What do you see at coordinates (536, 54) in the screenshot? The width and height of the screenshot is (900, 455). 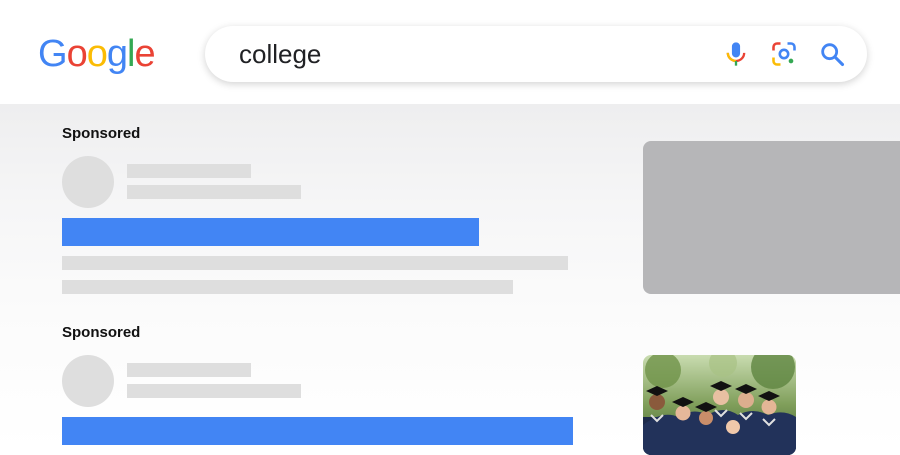 I see `search-box: college` at bounding box center [536, 54].